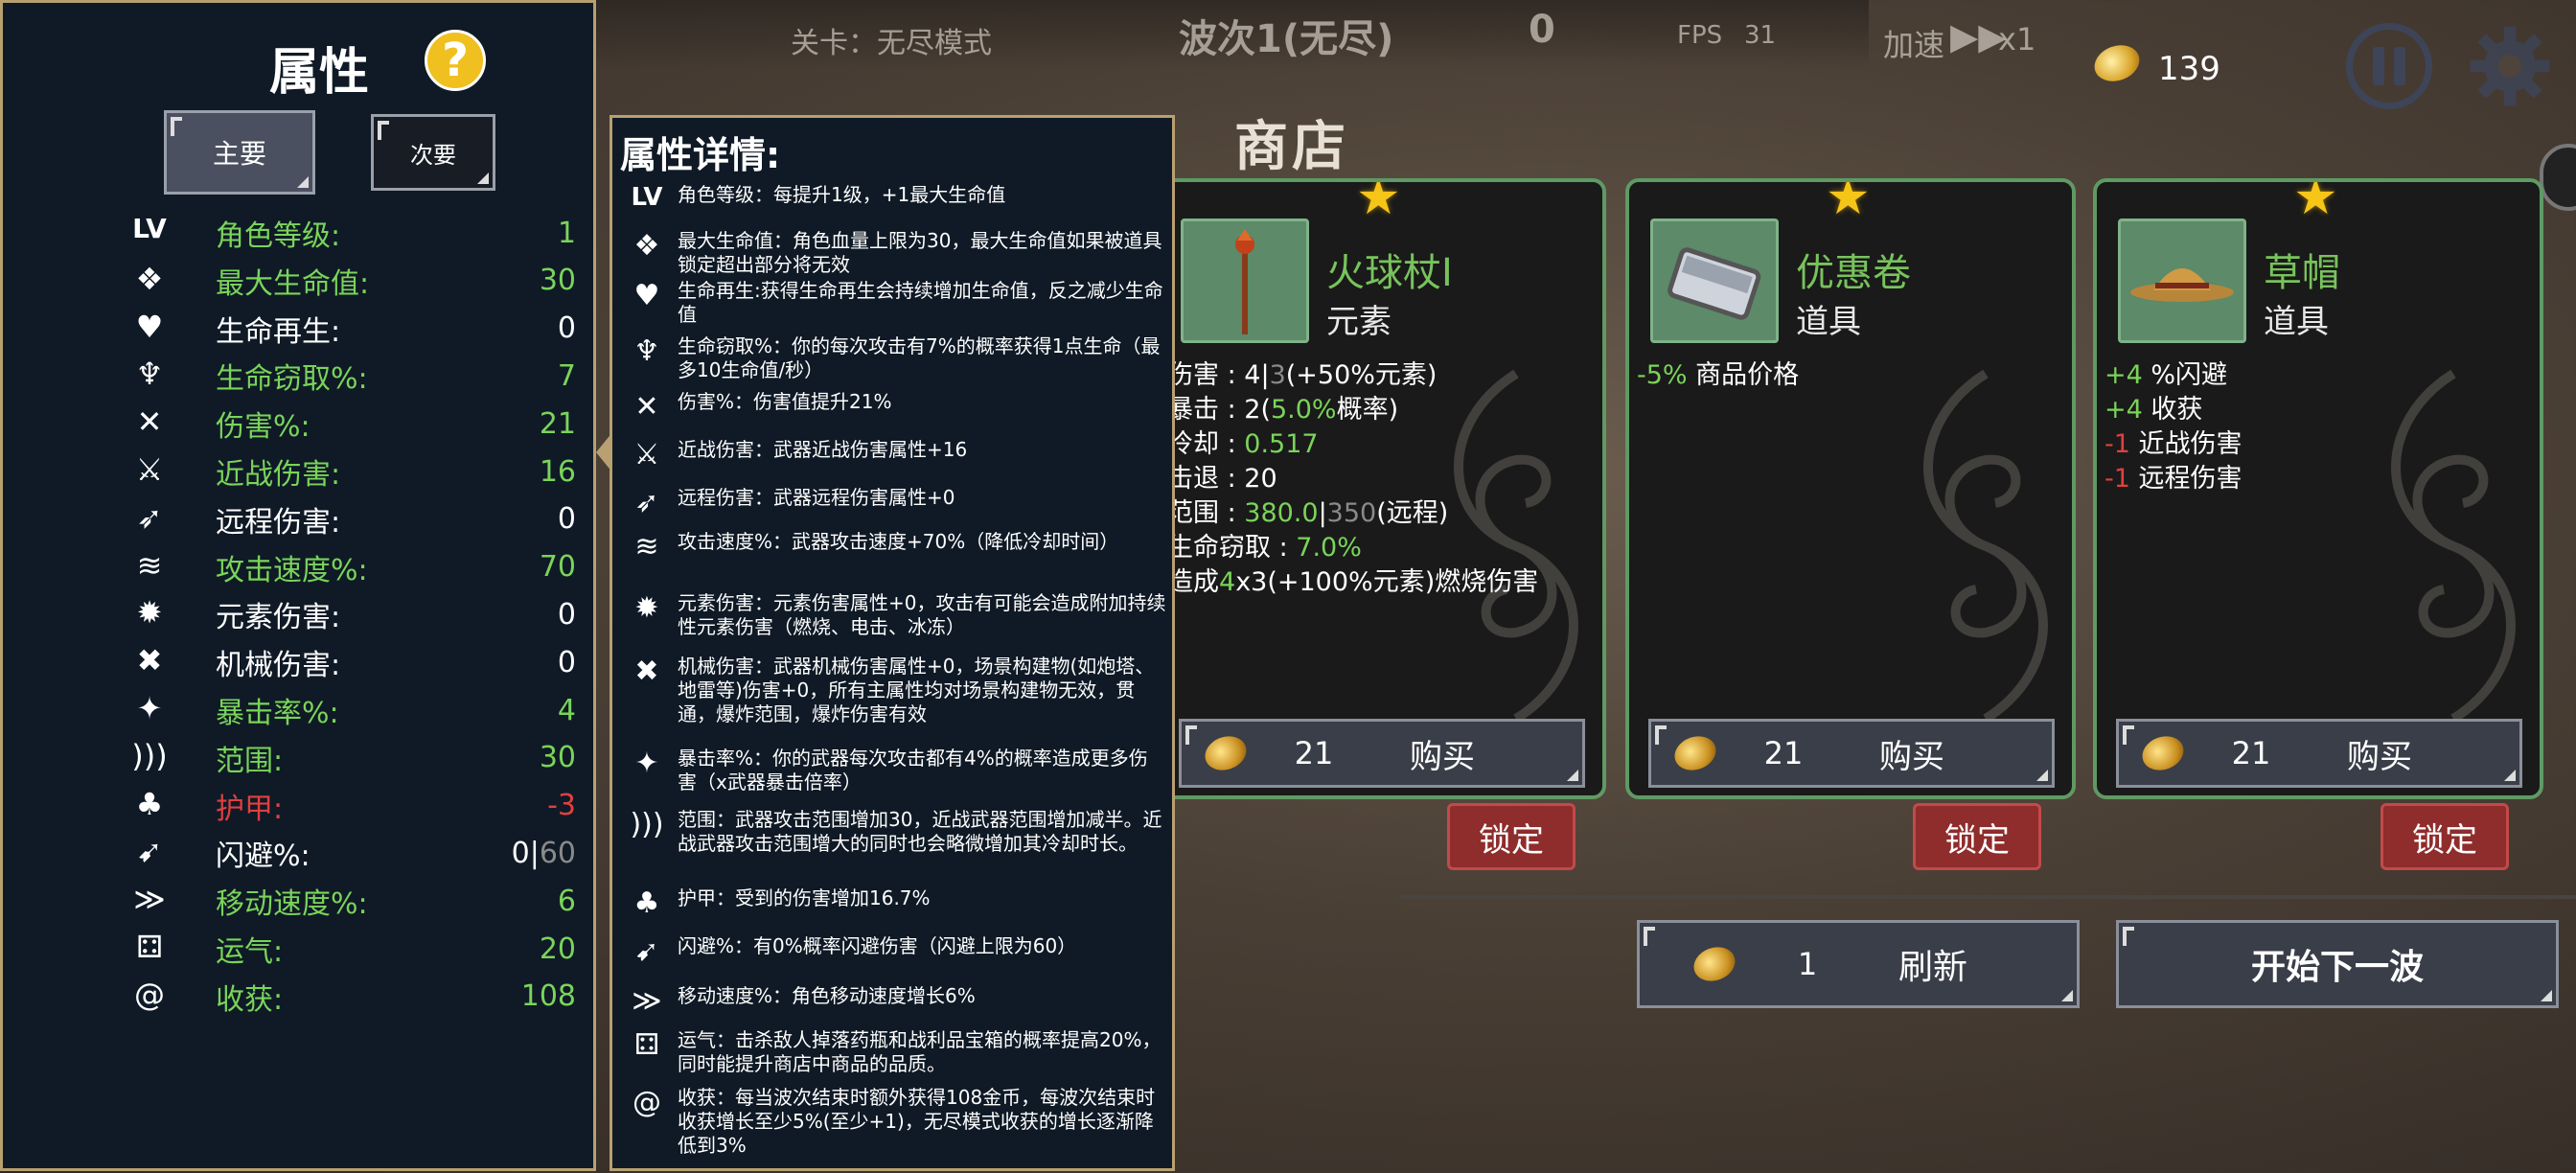 The height and width of the screenshot is (1173, 2576). What do you see at coordinates (396, 710) in the screenshot?
I see `attribute-row: 暴击率%: 4` at bounding box center [396, 710].